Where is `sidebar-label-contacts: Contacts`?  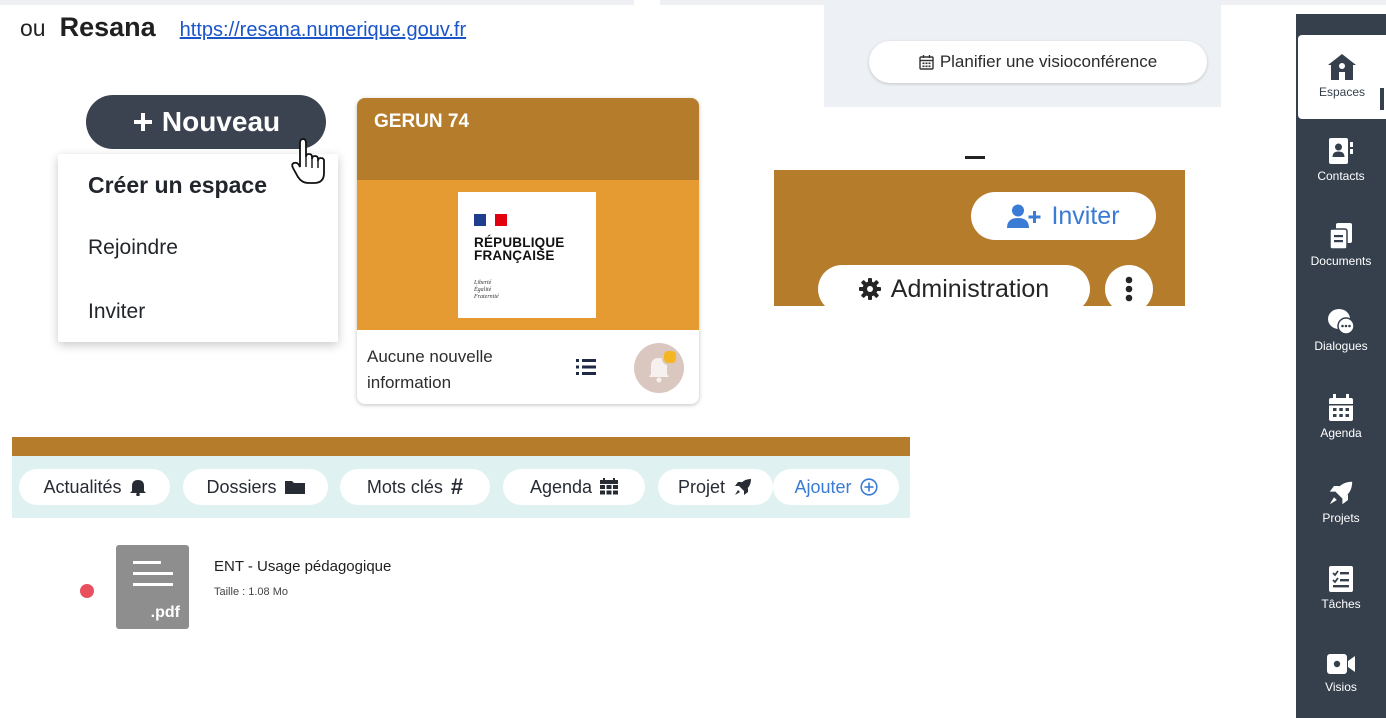
sidebar-label-contacts: Contacts is located at coordinates (1341, 176).